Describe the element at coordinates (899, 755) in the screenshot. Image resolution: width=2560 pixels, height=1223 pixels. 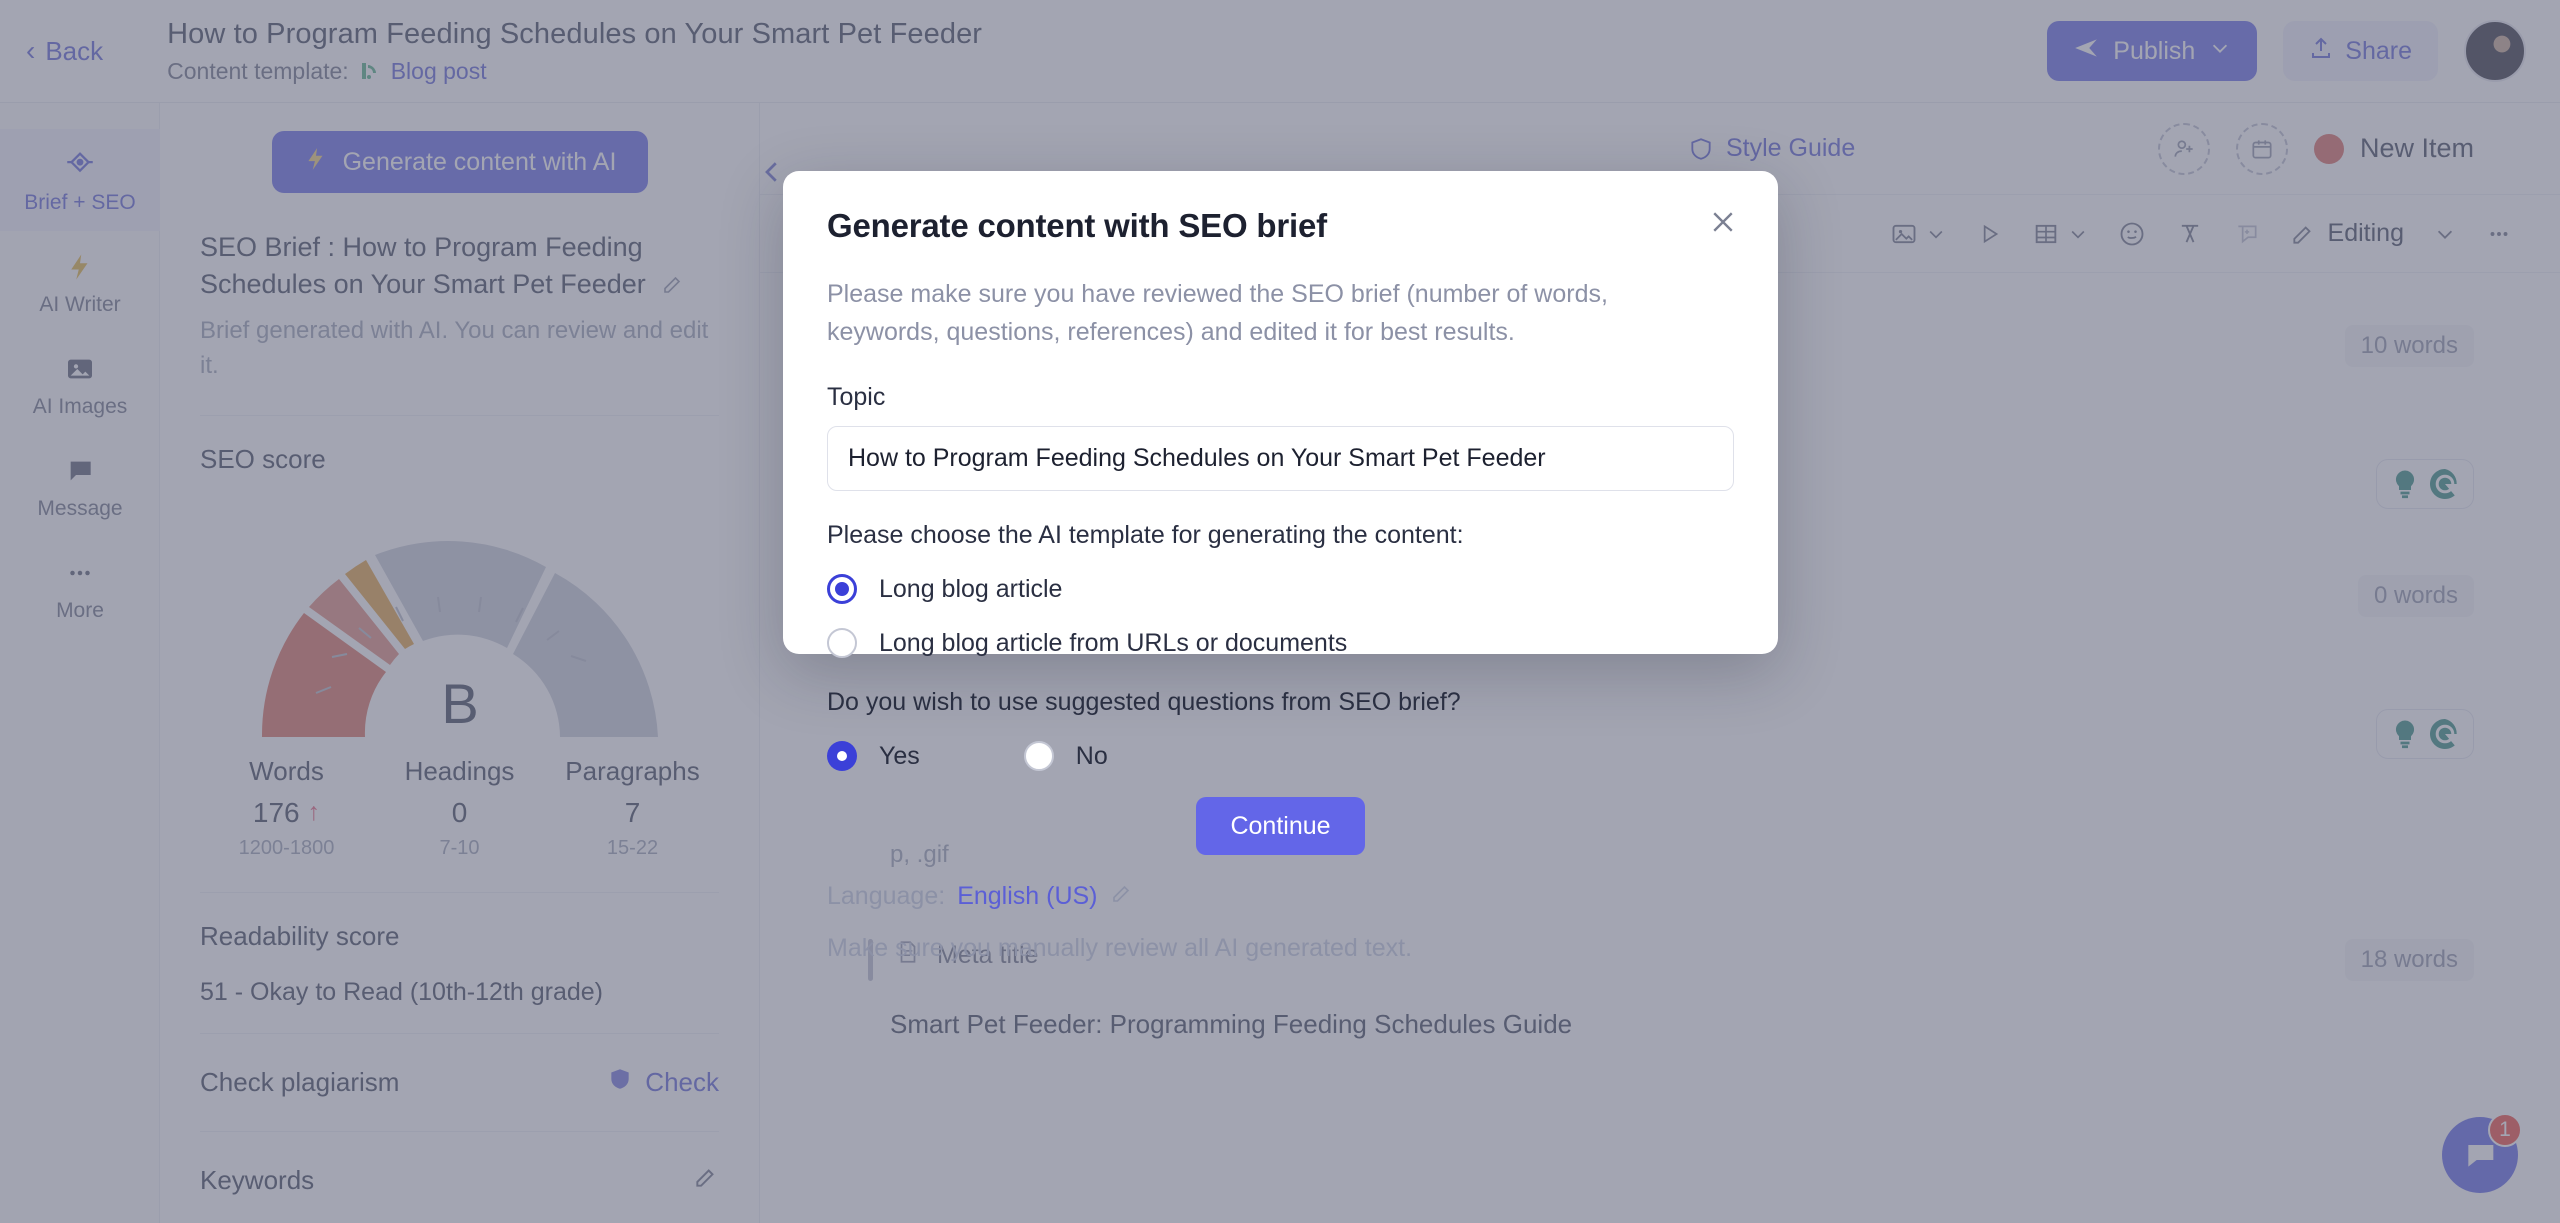
I see `radio-label: Yes` at that location.